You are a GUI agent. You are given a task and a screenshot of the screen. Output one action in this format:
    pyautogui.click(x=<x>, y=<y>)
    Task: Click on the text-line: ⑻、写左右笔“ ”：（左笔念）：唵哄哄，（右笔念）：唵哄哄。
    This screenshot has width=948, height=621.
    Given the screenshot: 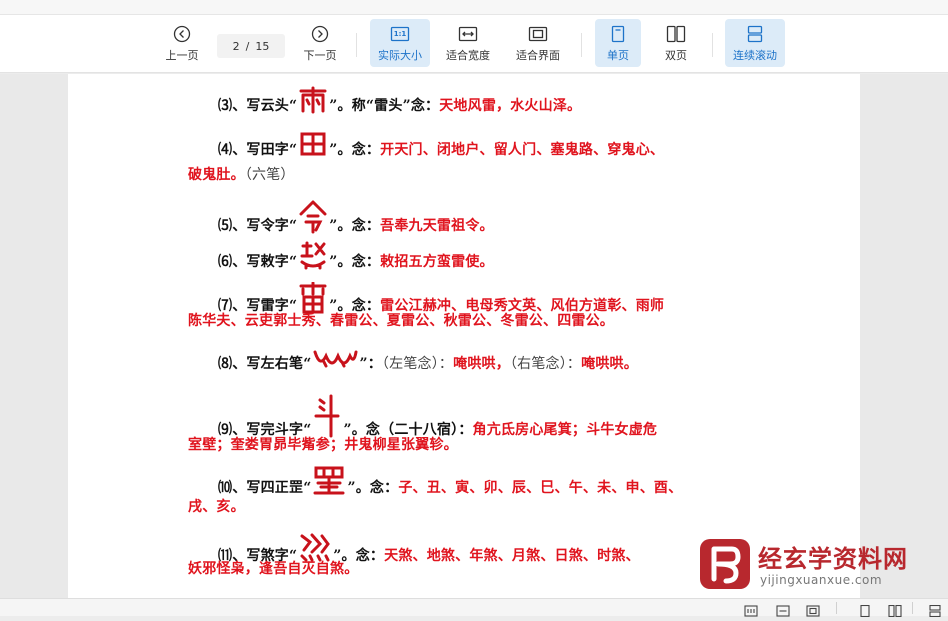 What is the action you would take?
    pyautogui.click(x=428, y=362)
    